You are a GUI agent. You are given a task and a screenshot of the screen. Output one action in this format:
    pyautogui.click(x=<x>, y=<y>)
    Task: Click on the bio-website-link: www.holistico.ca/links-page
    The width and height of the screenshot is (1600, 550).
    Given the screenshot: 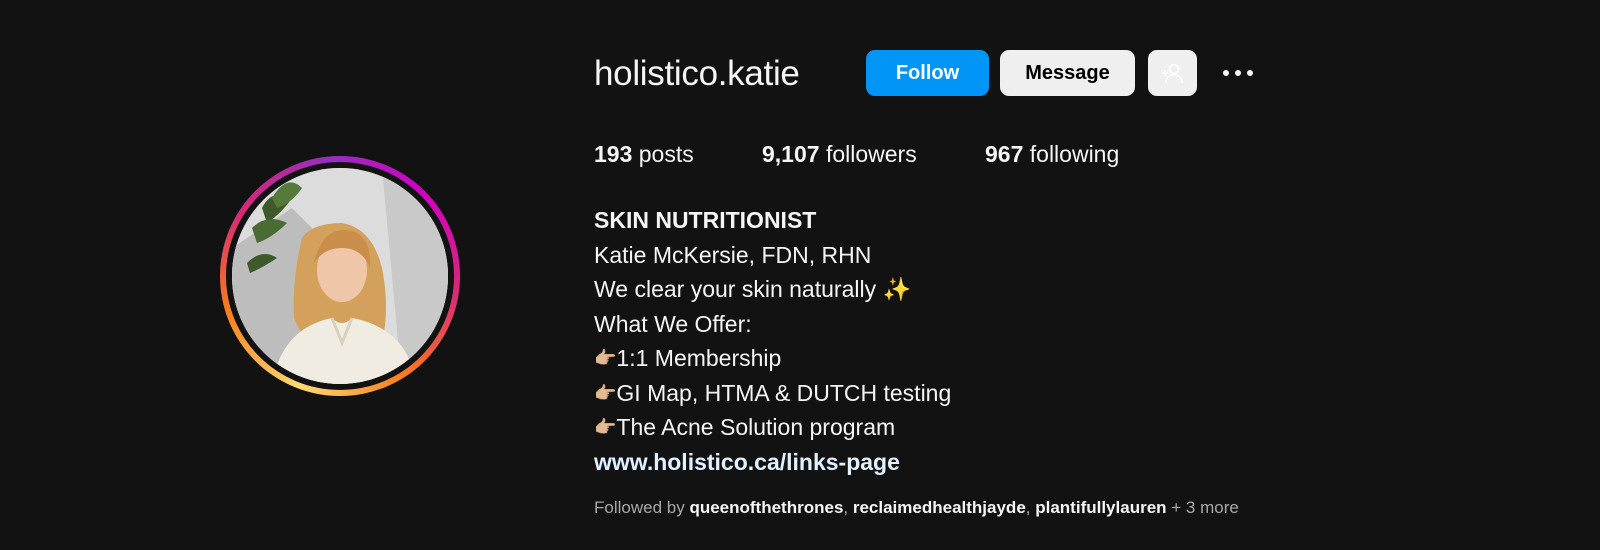 What is the action you would take?
    pyautogui.click(x=772, y=462)
    